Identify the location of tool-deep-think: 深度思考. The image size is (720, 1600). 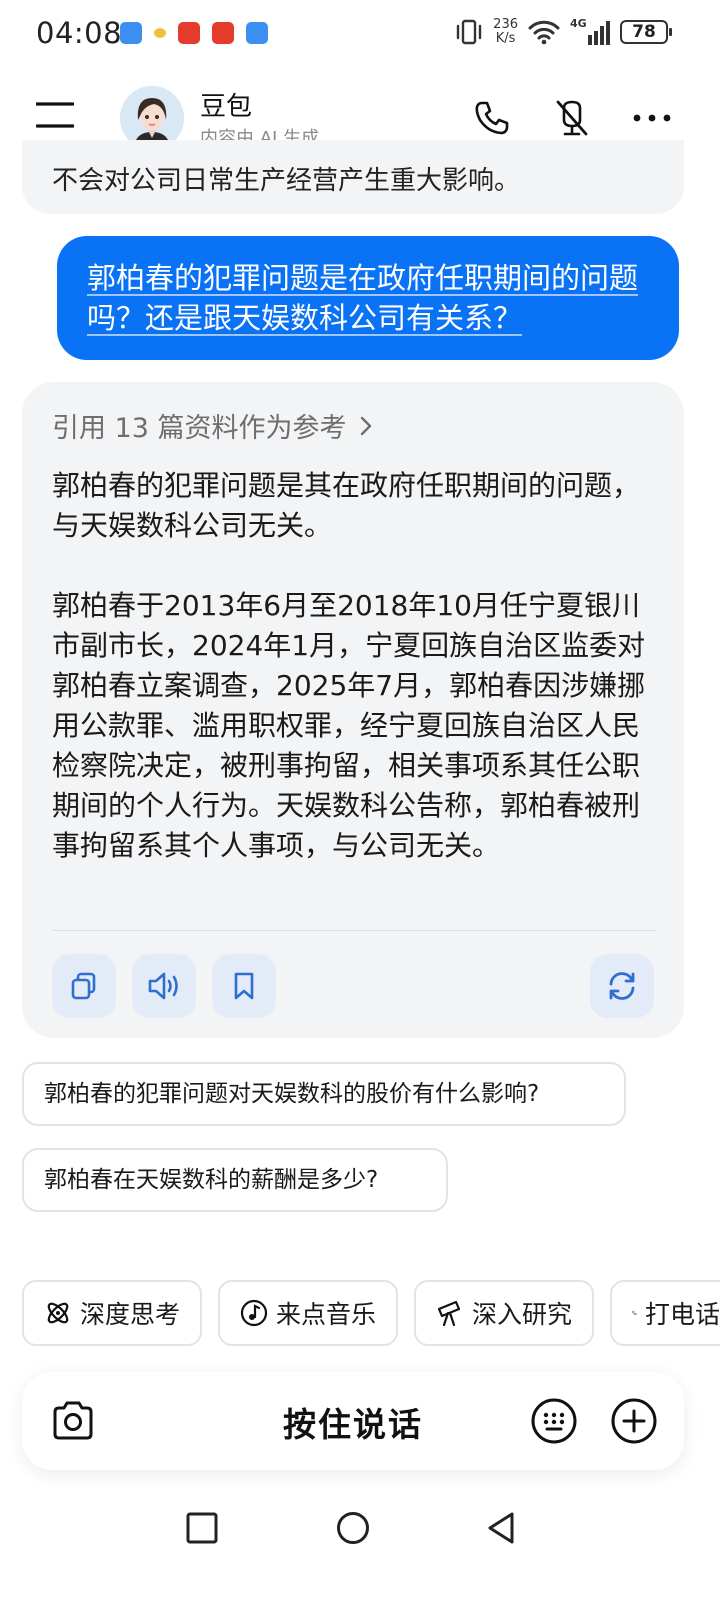
(112, 1313).